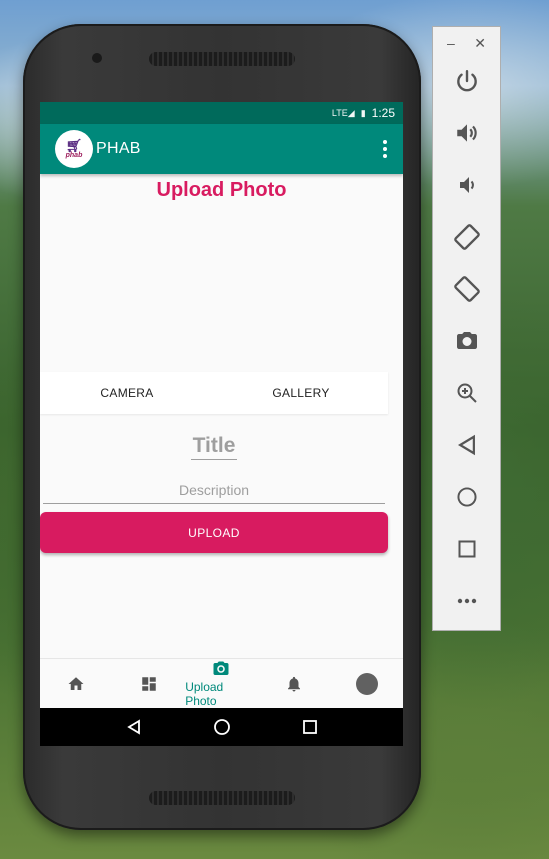 The width and height of the screenshot is (549, 859). What do you see at coordinates (383, 113) in the screenshot?
I see `status-time: 1:25` at bounding box center [383, 113].